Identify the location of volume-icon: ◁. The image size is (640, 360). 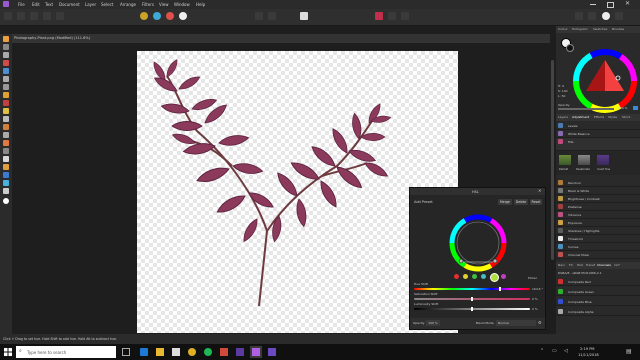
(566, 351).